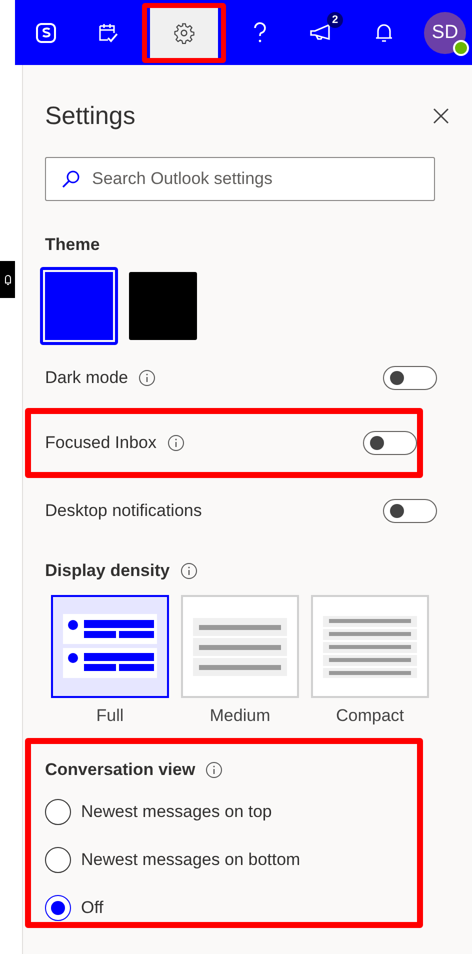 The image size is (472, 954). Describe the element at coordinates (110, 646) in the screenshot. I see `density-option` at that location.